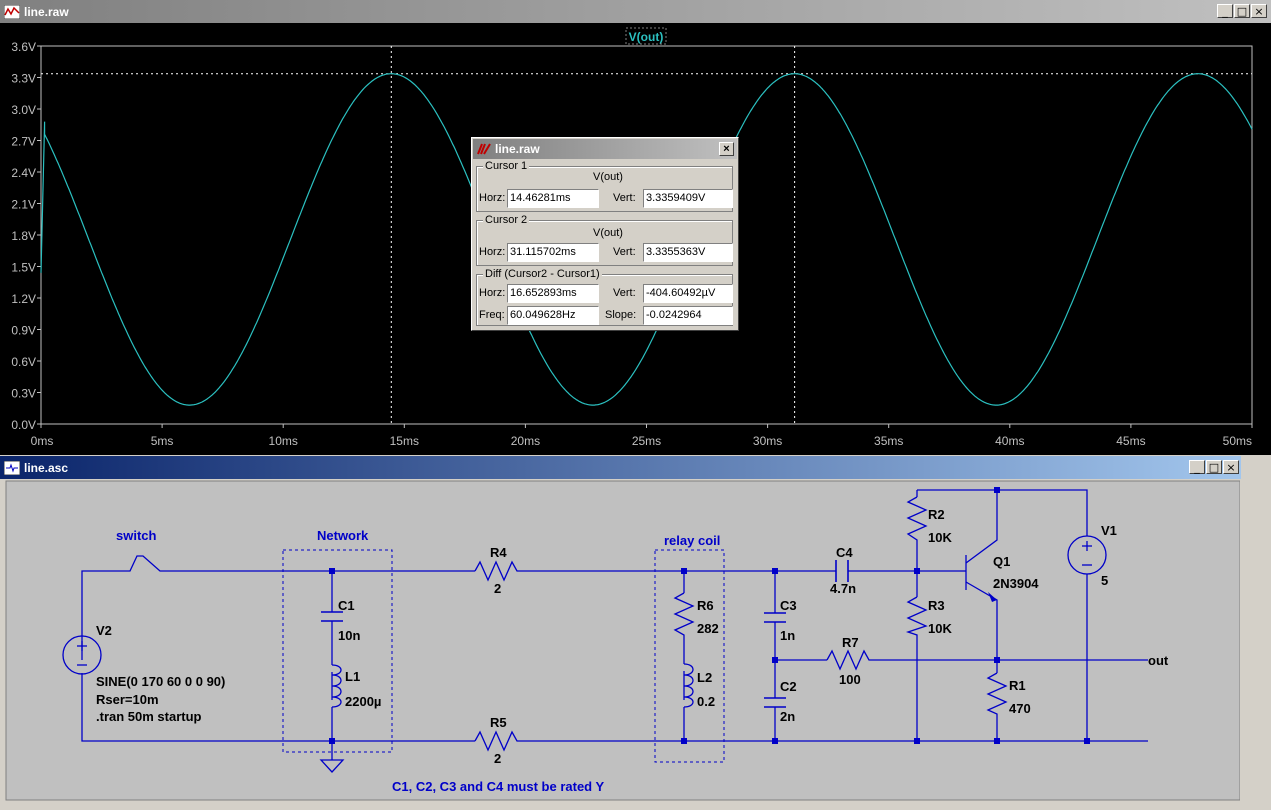 This screenshot has height=810, width=1271. Describe the element at coordinates (23, 173) in the screenshot. I see `y-tick-label: 2.4V` at that location.